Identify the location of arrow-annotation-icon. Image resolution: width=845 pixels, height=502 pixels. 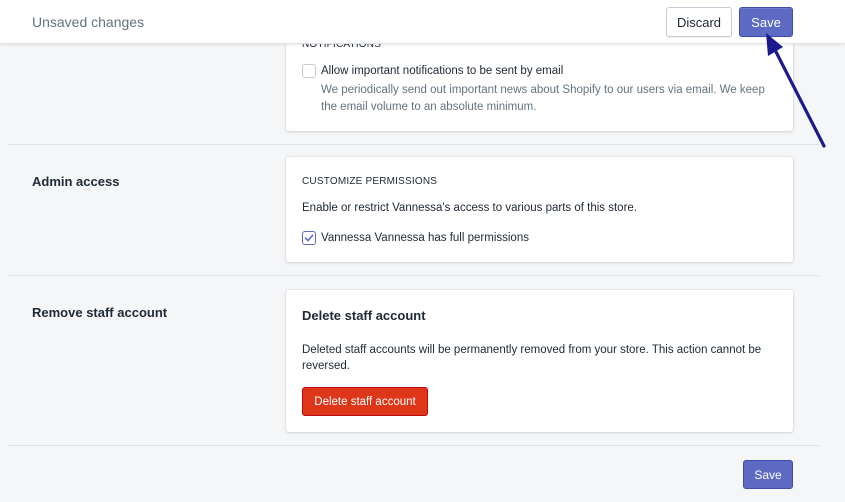
(796, 90).